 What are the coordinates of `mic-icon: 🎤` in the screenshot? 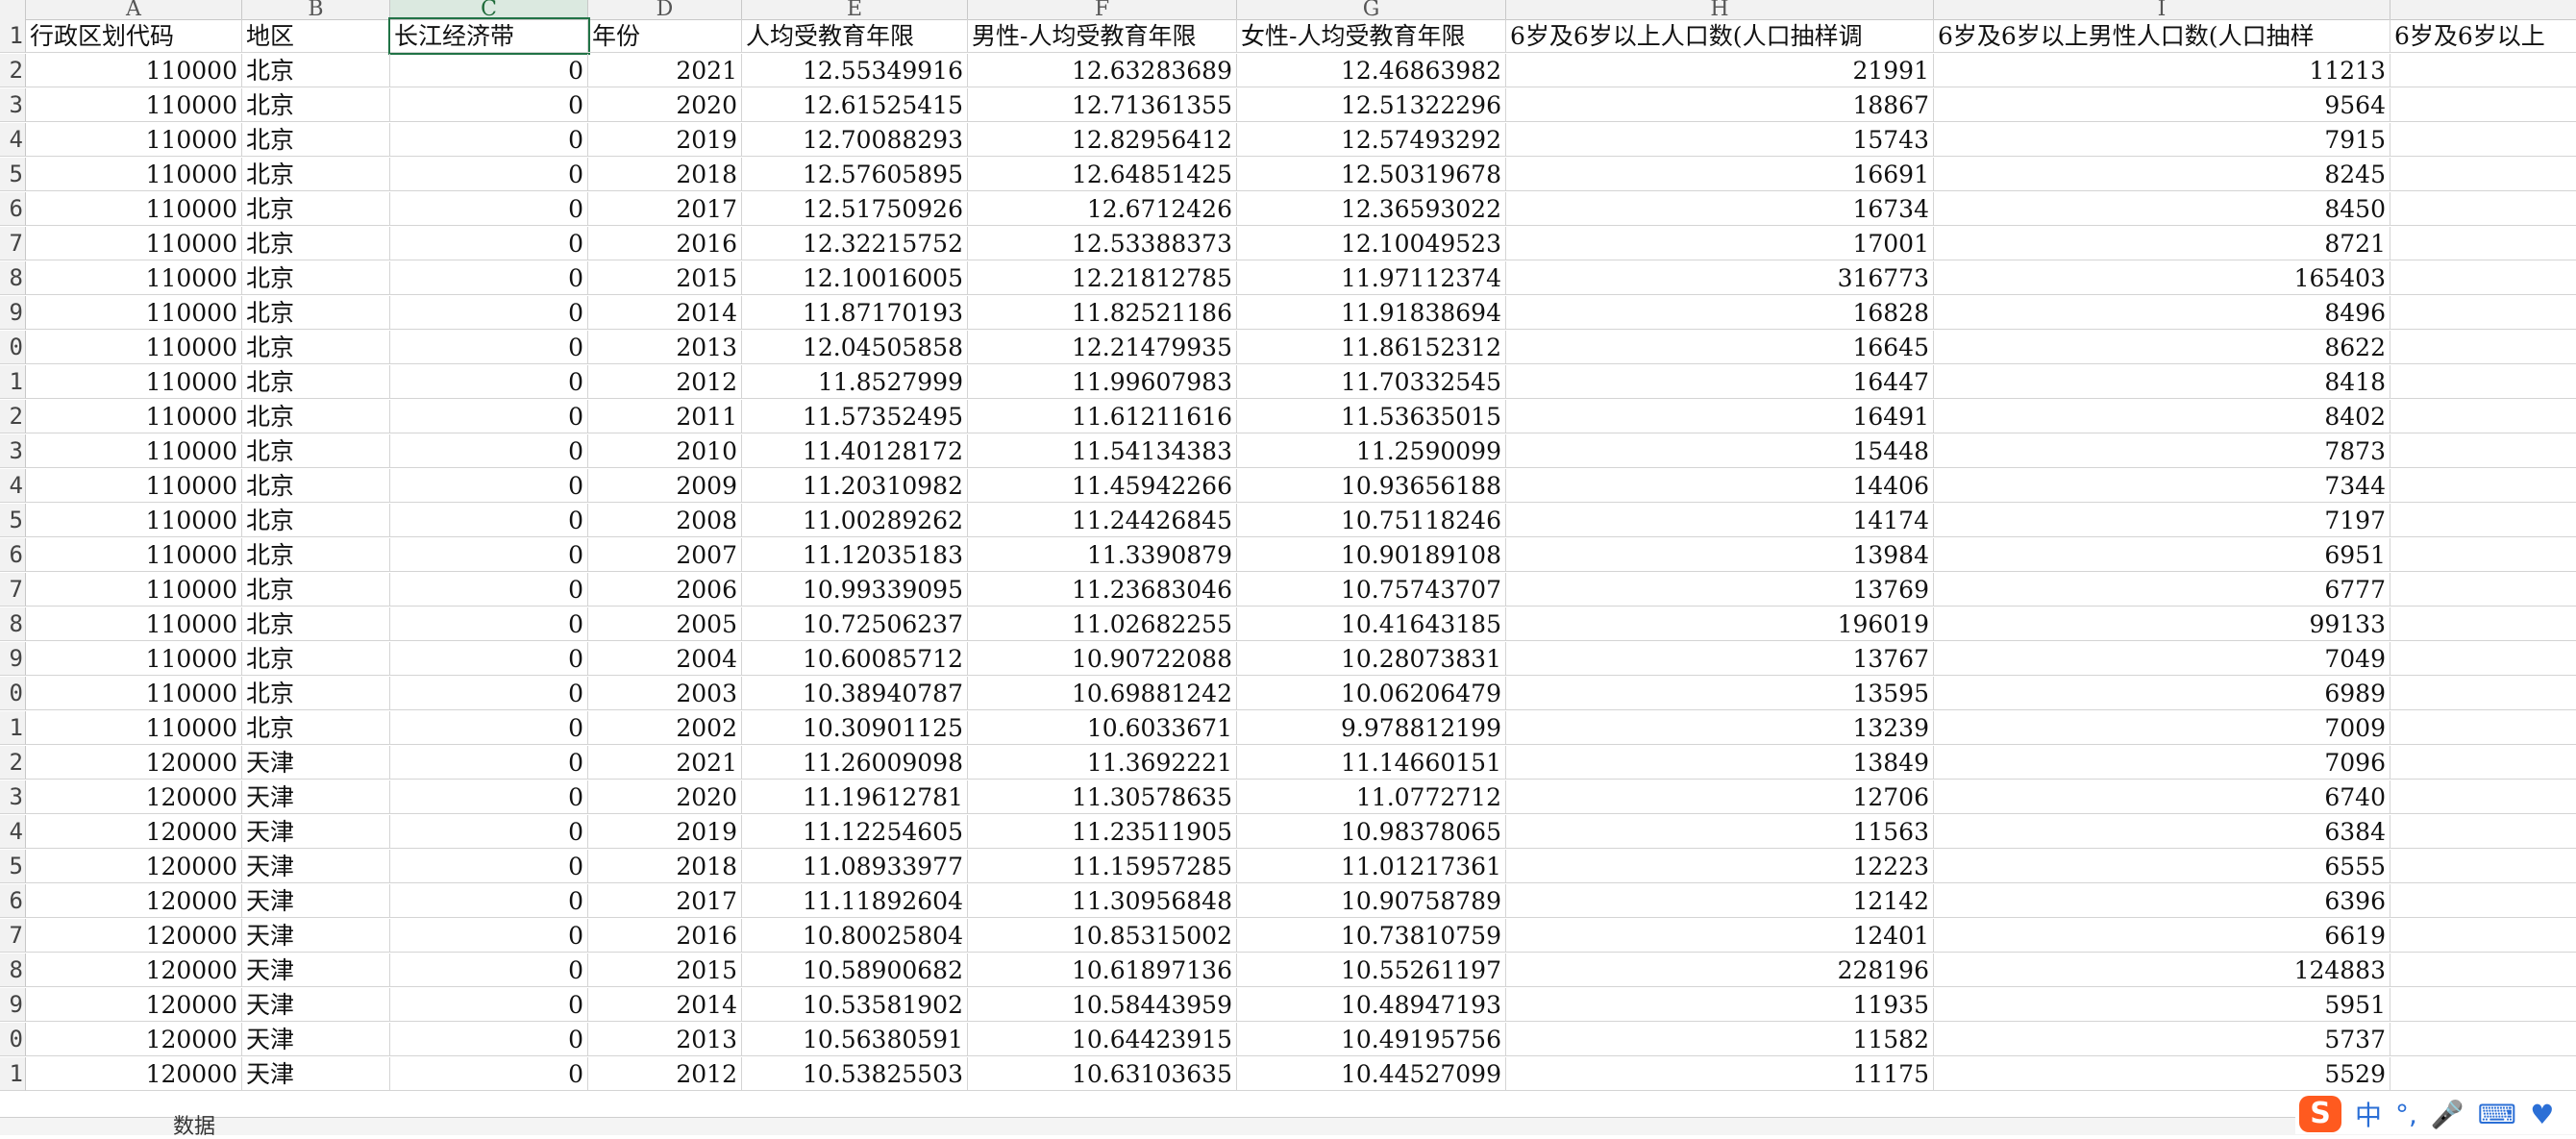 It's located at (2448, 1114).